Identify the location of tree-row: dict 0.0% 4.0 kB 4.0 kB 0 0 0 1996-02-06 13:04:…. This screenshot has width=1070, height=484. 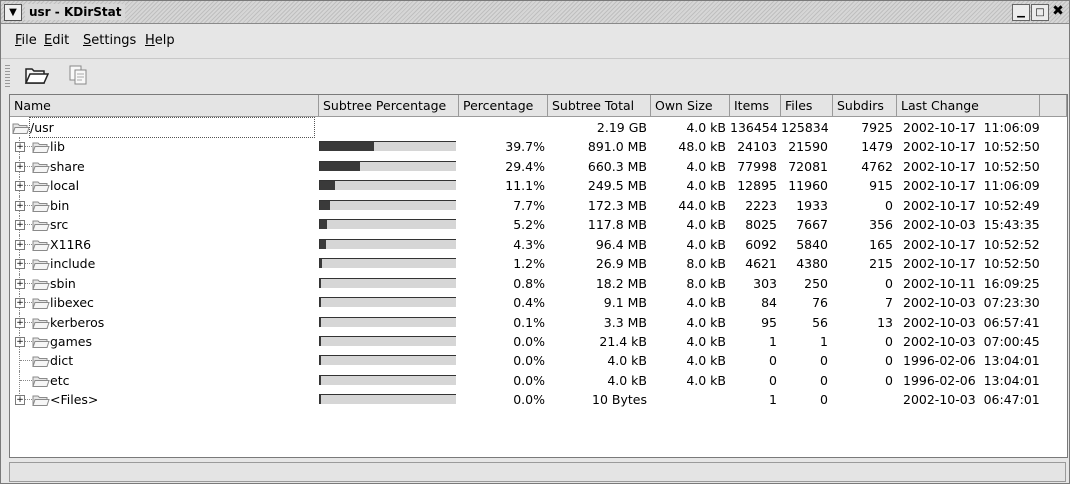
(537, 361).